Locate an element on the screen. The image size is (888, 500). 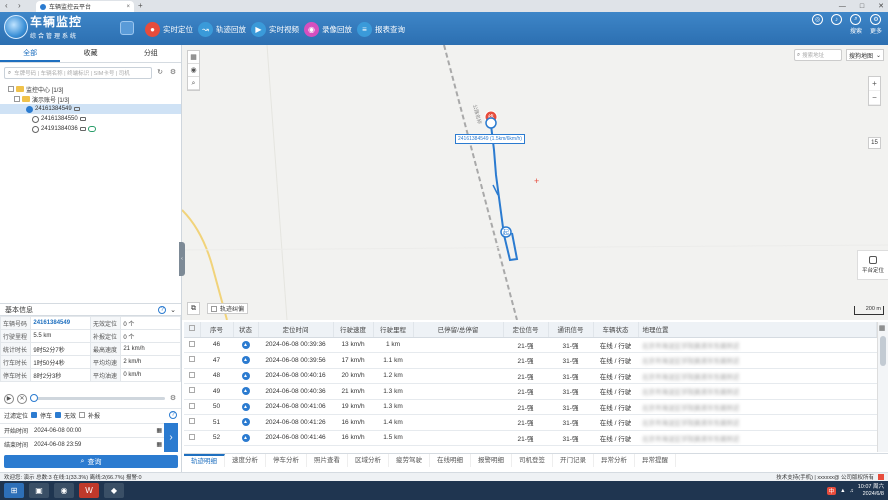
select-all-checkbox is located at coordinates (191, 328).